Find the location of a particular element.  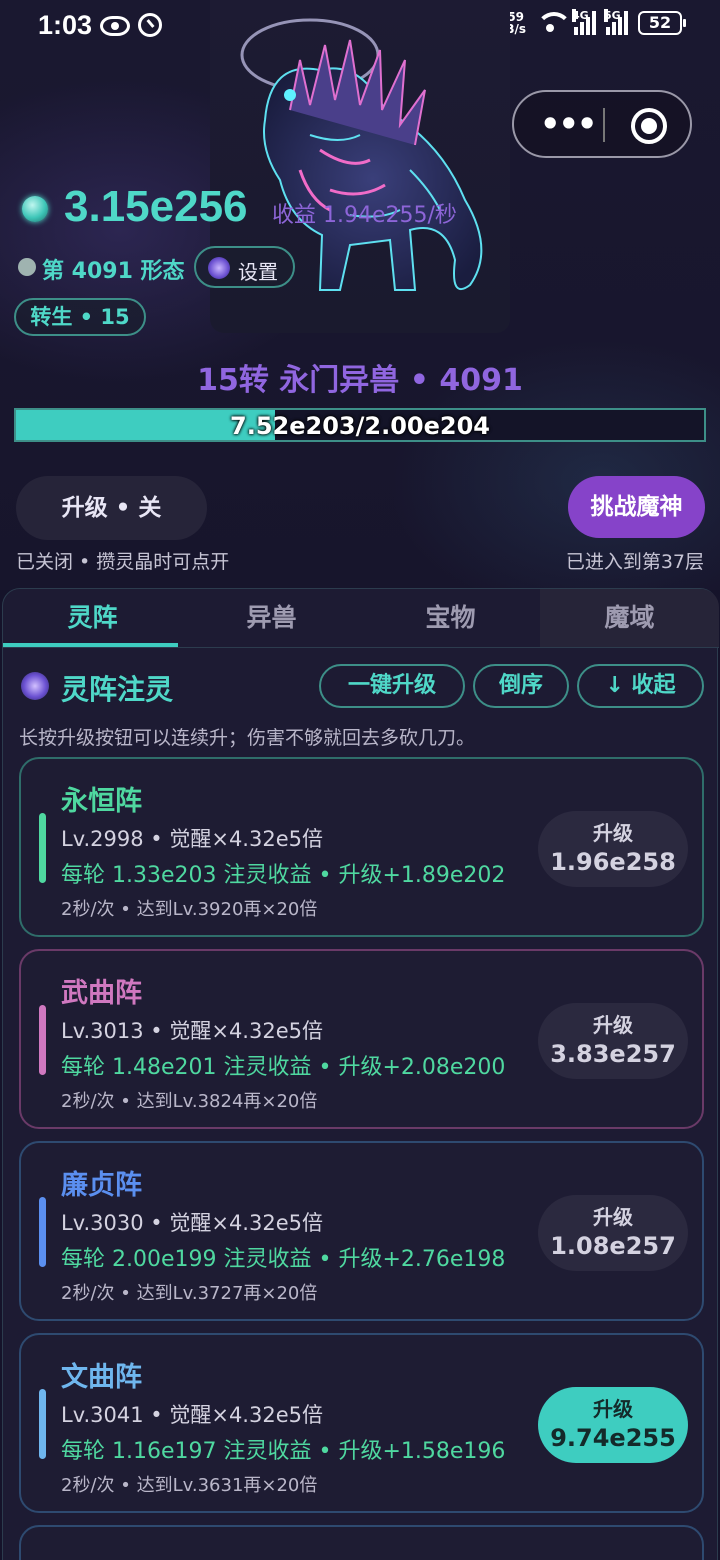

formation-level: Lv.3030 • 觉醒×4.32e5倍 is located at coordinates (192, 1223).